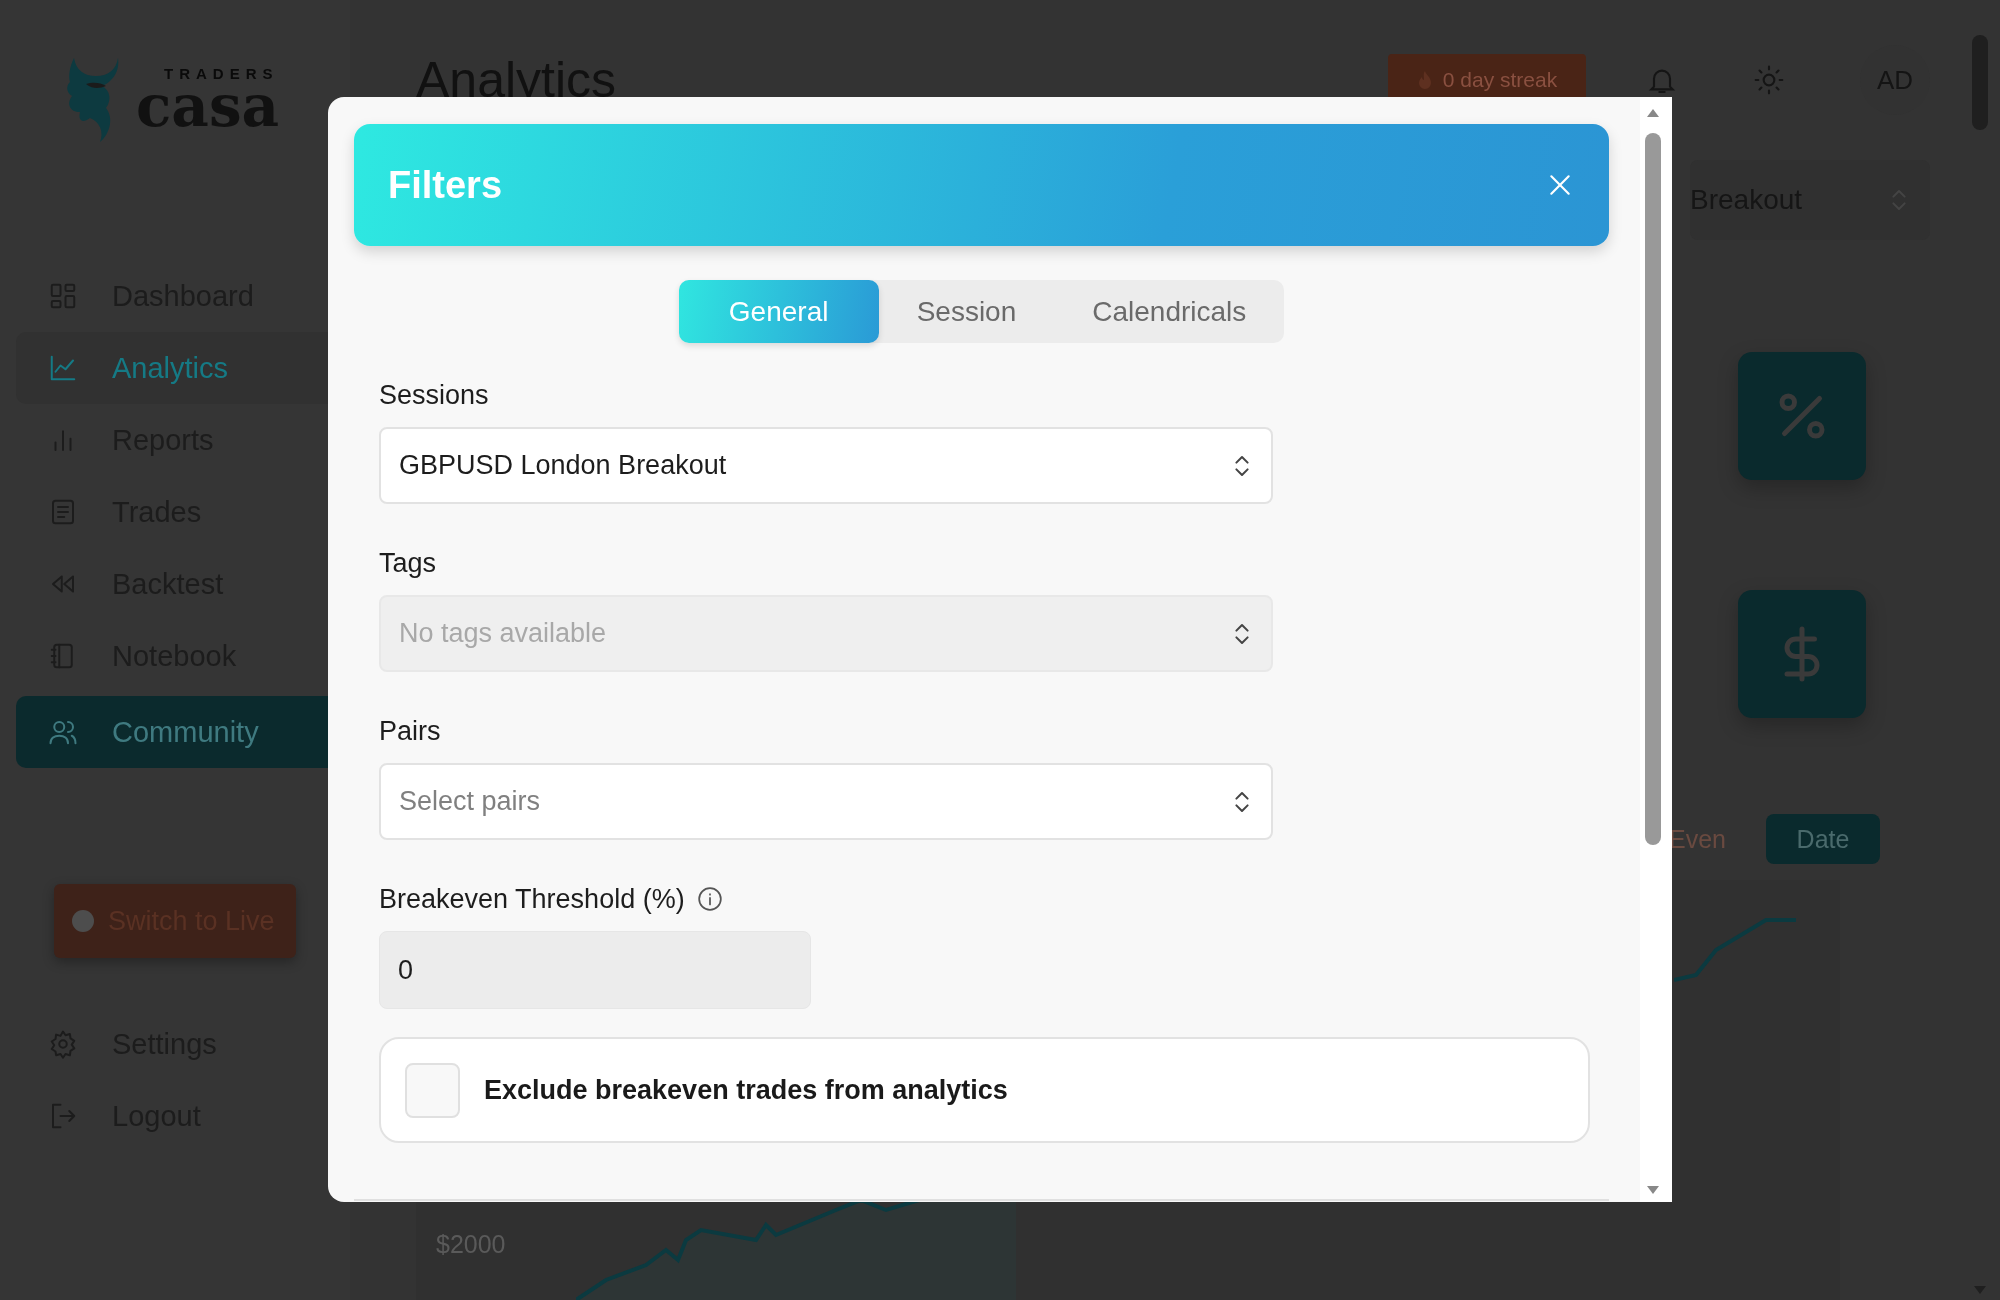  I want to click on number-input: 0, so click(595, 970).